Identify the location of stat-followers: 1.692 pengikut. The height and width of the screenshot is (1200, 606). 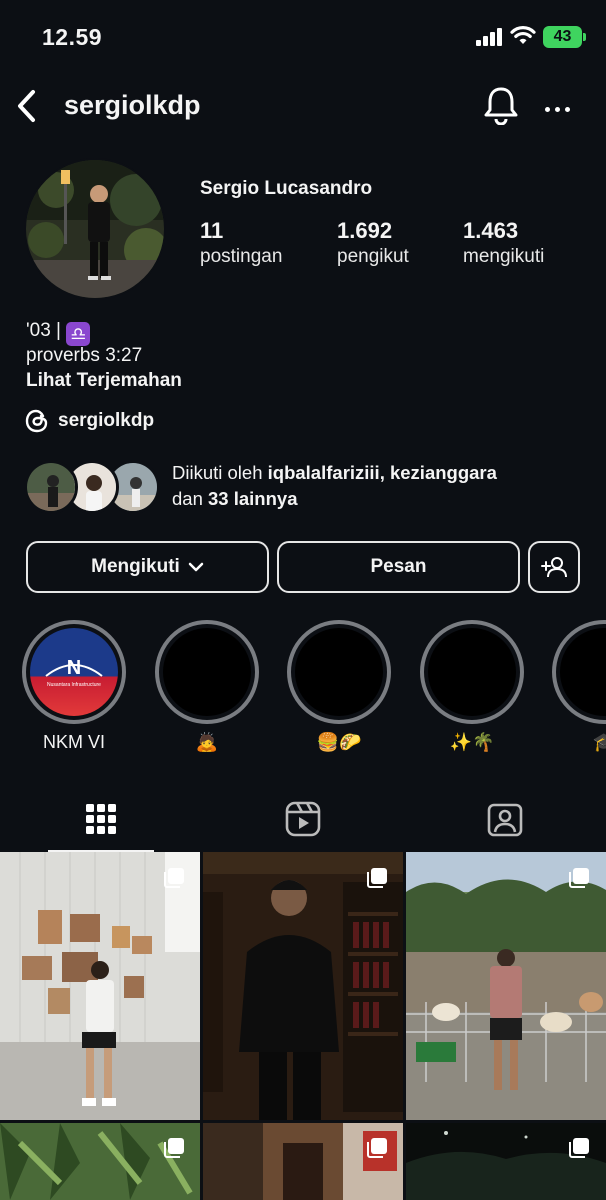
(373, 243).